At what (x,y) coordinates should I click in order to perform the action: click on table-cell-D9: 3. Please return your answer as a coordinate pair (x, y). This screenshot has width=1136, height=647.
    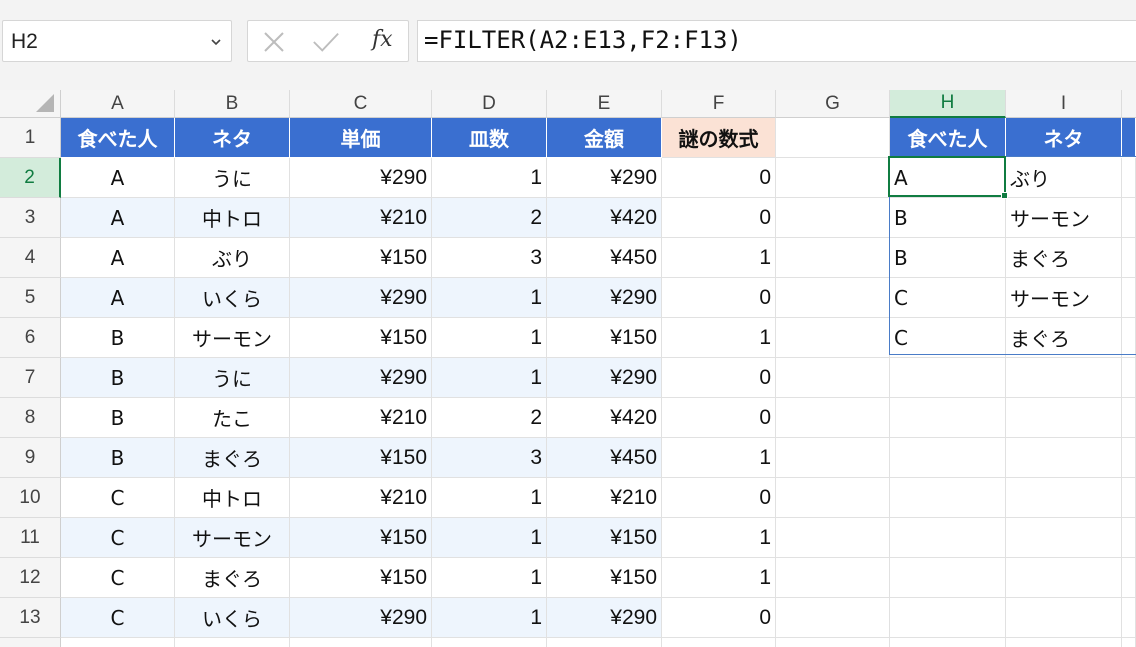
    Looking at the image, I should click on (489, 458).